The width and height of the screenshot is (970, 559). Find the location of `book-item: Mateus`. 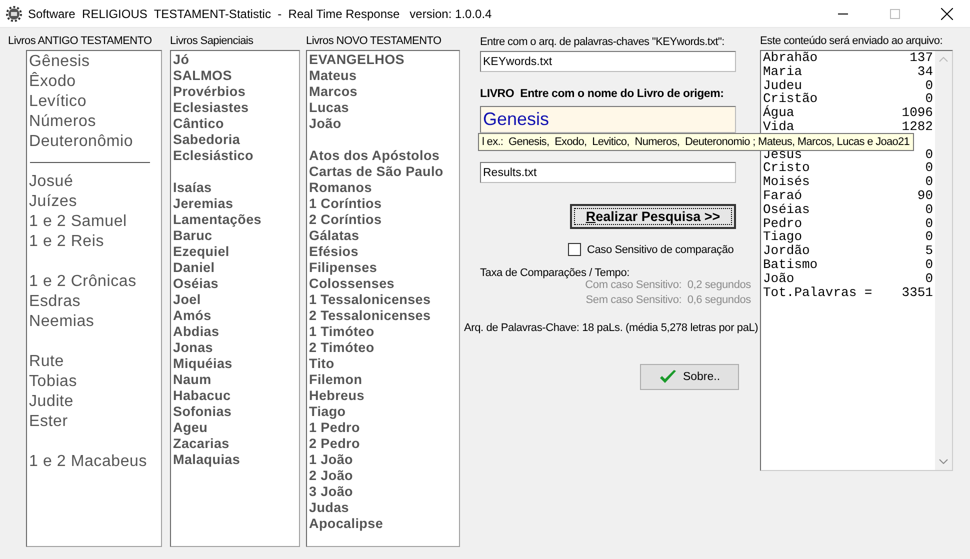

book-item: Mateus is located at coordinates (333, 76).